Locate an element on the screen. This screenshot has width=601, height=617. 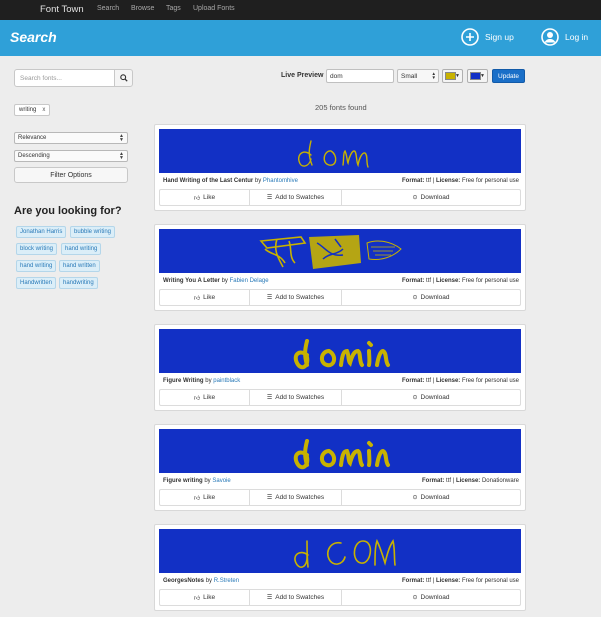
suggestion-tag: block writing is located at coordinates (37, 249).